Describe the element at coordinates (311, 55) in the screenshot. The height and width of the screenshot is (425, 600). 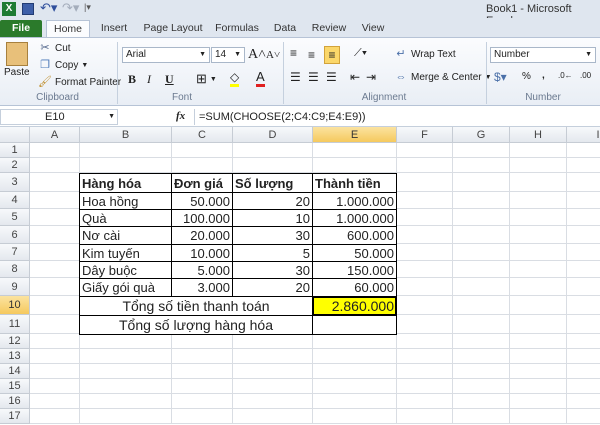
I see `align-middle-icon: ≡` at that location.